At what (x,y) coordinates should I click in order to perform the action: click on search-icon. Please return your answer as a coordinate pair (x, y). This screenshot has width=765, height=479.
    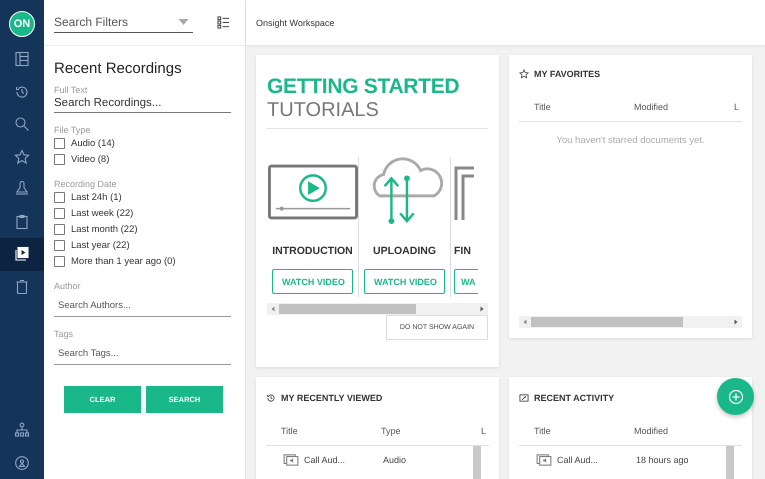
    Looking at the image, I should click on (22, 124).